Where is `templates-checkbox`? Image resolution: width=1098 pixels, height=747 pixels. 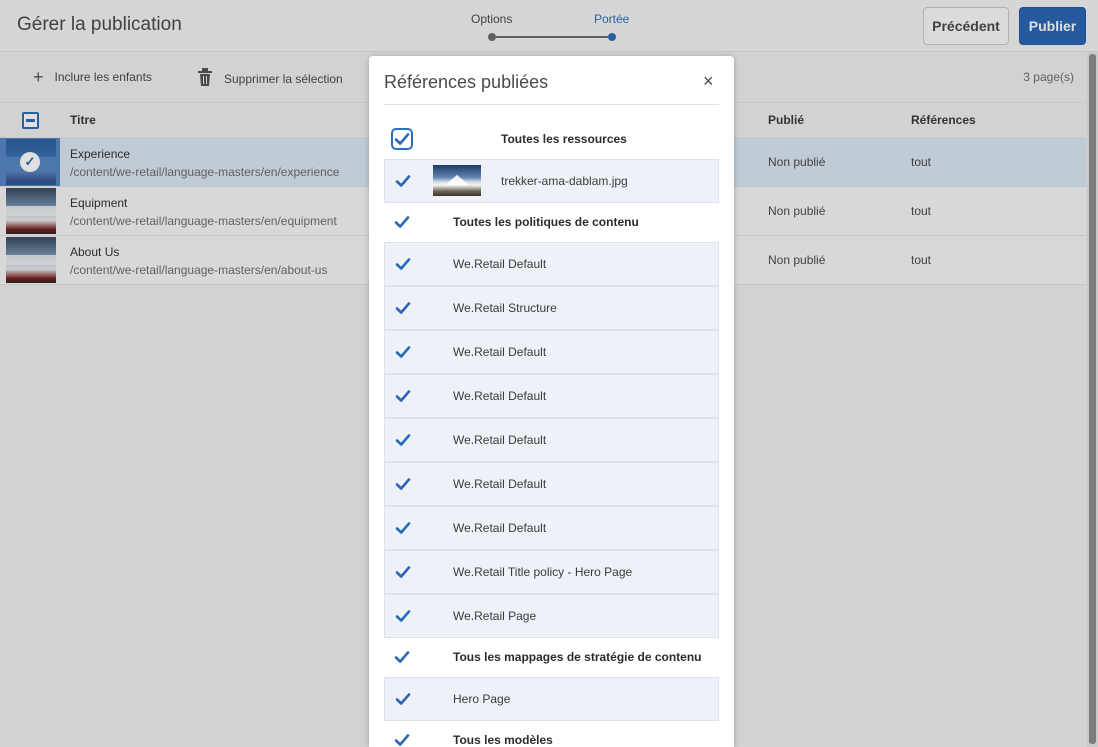
templates-checkbox is located at coordinates (402, 739).